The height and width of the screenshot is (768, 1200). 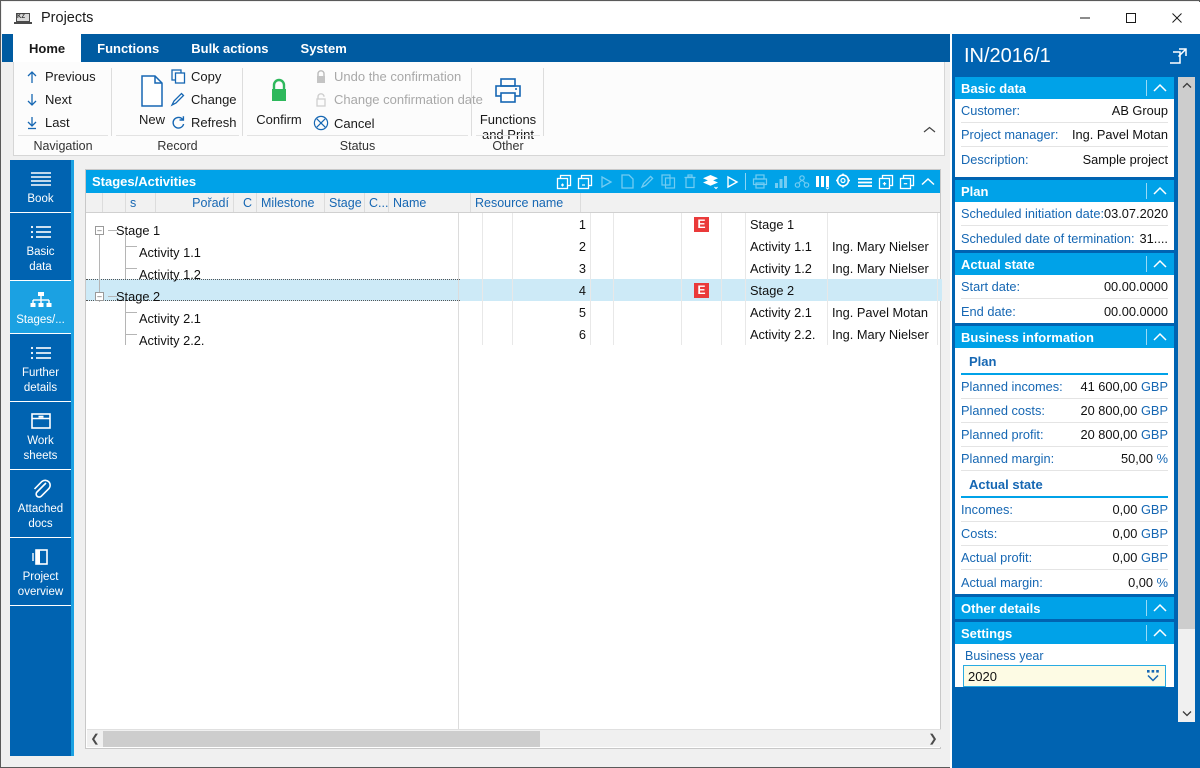 What do you see at coordinates (1177, 18) in the screenshot?
I see `close-button` at bounding box center [1177, 18].